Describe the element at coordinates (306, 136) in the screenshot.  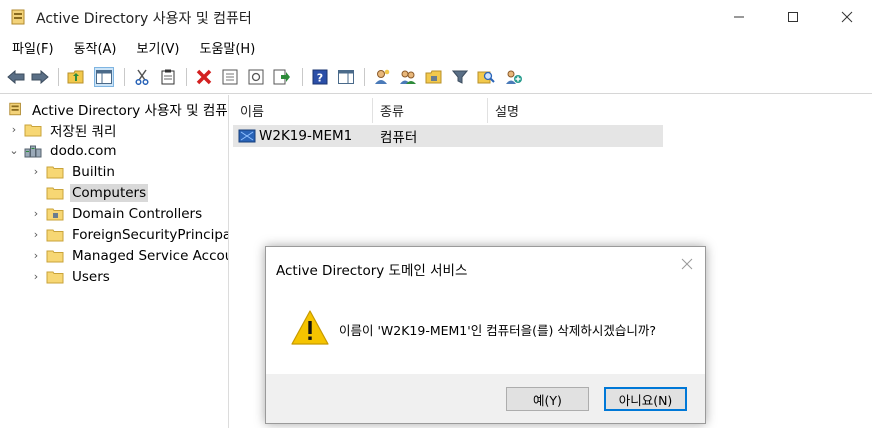
I see `computer-name: W2K19-MEM1` at that location.